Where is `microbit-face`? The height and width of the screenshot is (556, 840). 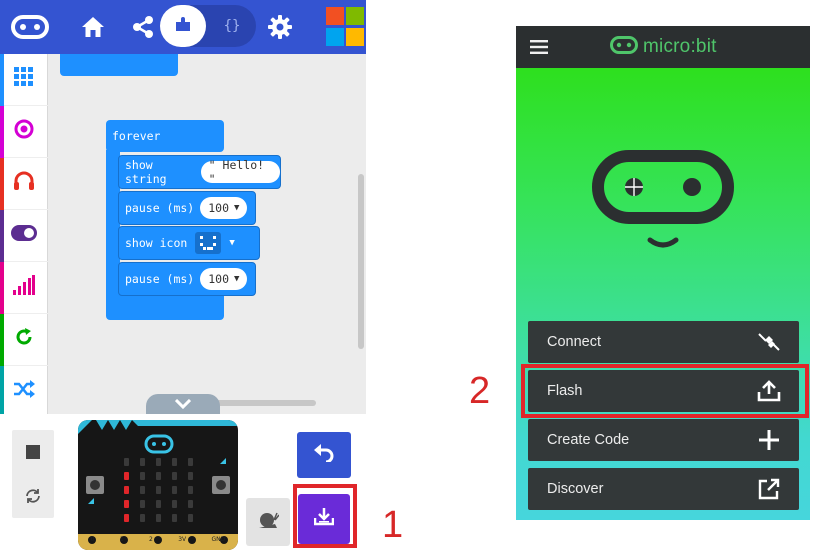
microbit-face is located at coordinates (663, 205).